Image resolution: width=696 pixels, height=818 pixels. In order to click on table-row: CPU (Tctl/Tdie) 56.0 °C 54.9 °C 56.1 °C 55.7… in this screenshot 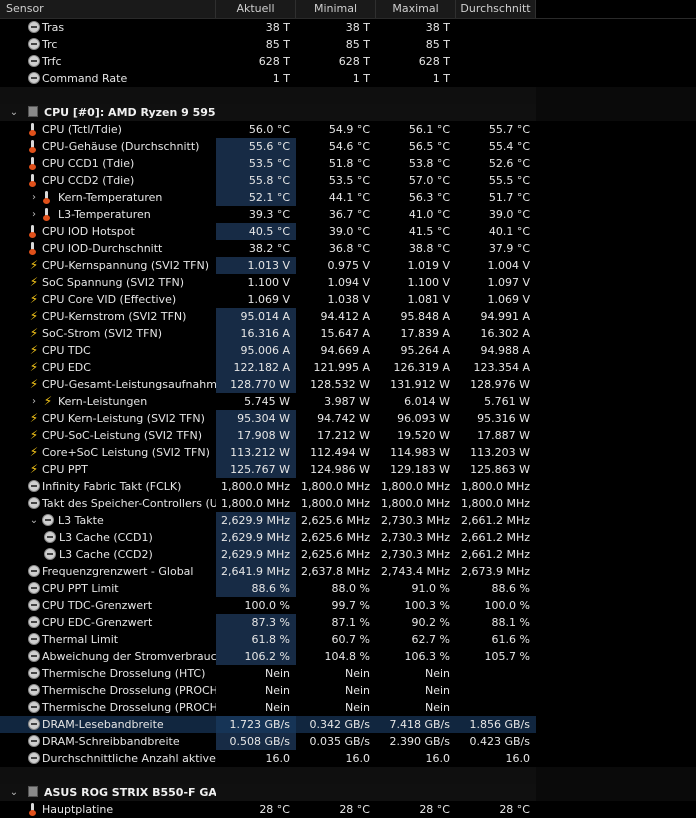, I will do `click(348, 129)`.